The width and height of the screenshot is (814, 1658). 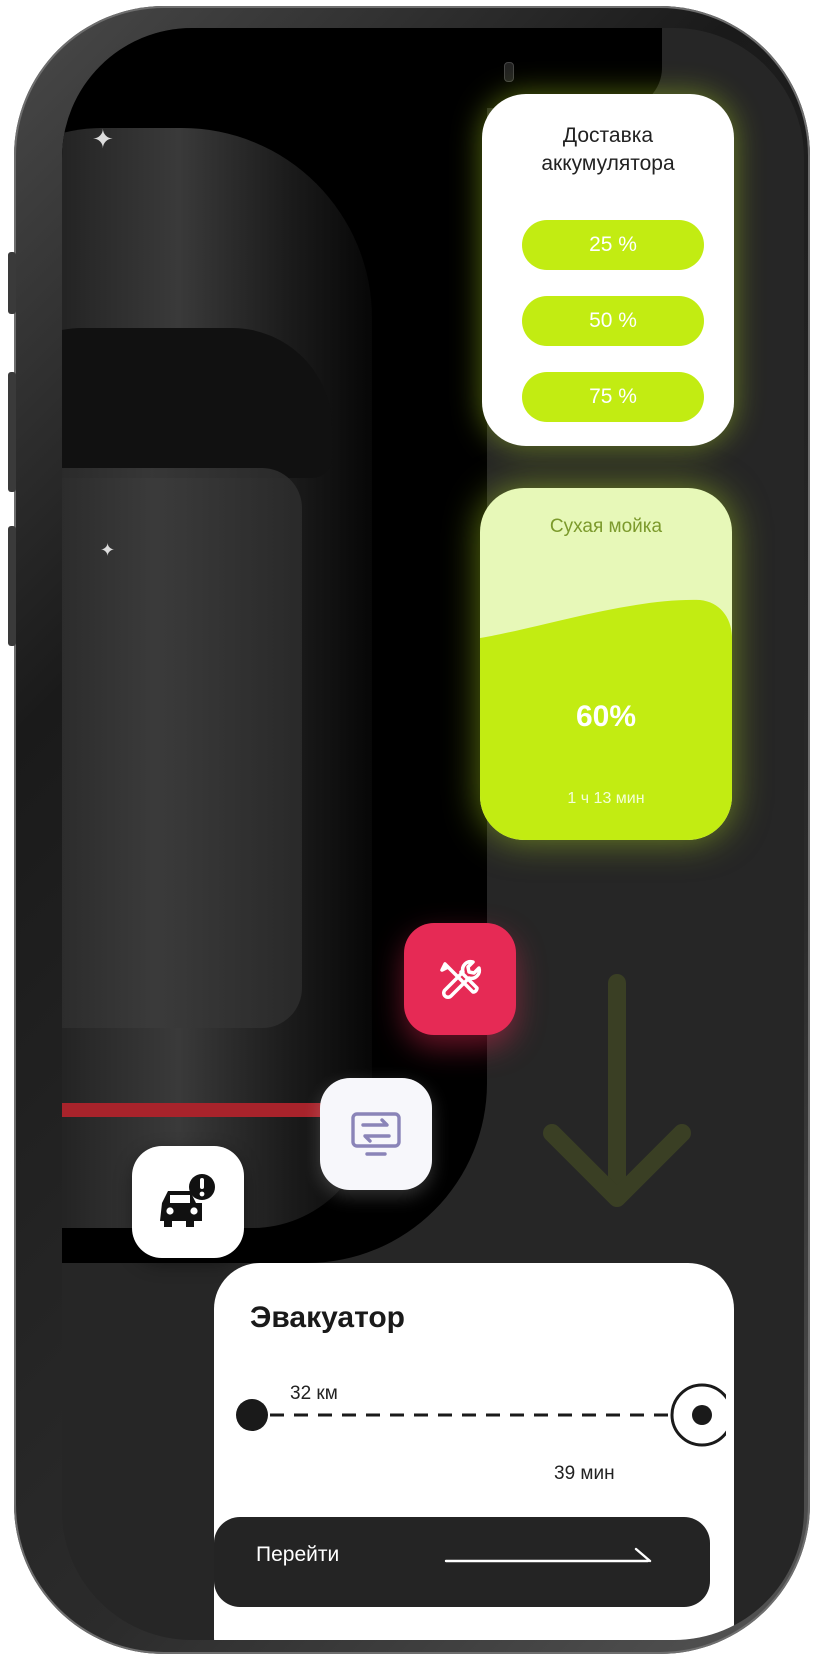 What do you see at coordinates (197, 403) in the screenshot?
I see `car-windshield` at bounding box center [197, 403].